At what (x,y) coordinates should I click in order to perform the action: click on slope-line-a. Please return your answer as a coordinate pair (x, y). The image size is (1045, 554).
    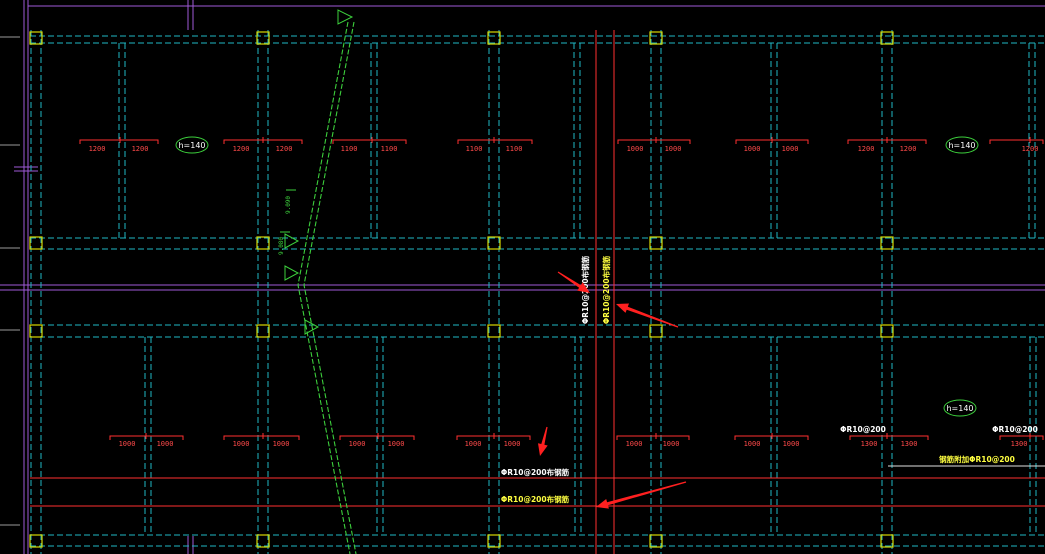
    Looking at the image, I should click on (324, 287).